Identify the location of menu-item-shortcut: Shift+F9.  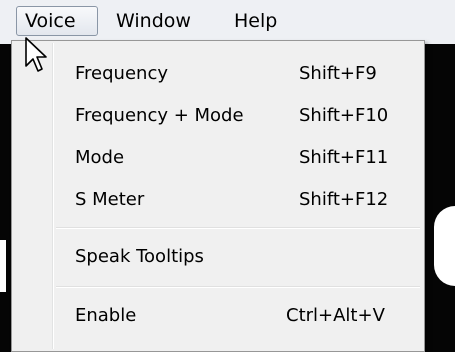
(338, 73).